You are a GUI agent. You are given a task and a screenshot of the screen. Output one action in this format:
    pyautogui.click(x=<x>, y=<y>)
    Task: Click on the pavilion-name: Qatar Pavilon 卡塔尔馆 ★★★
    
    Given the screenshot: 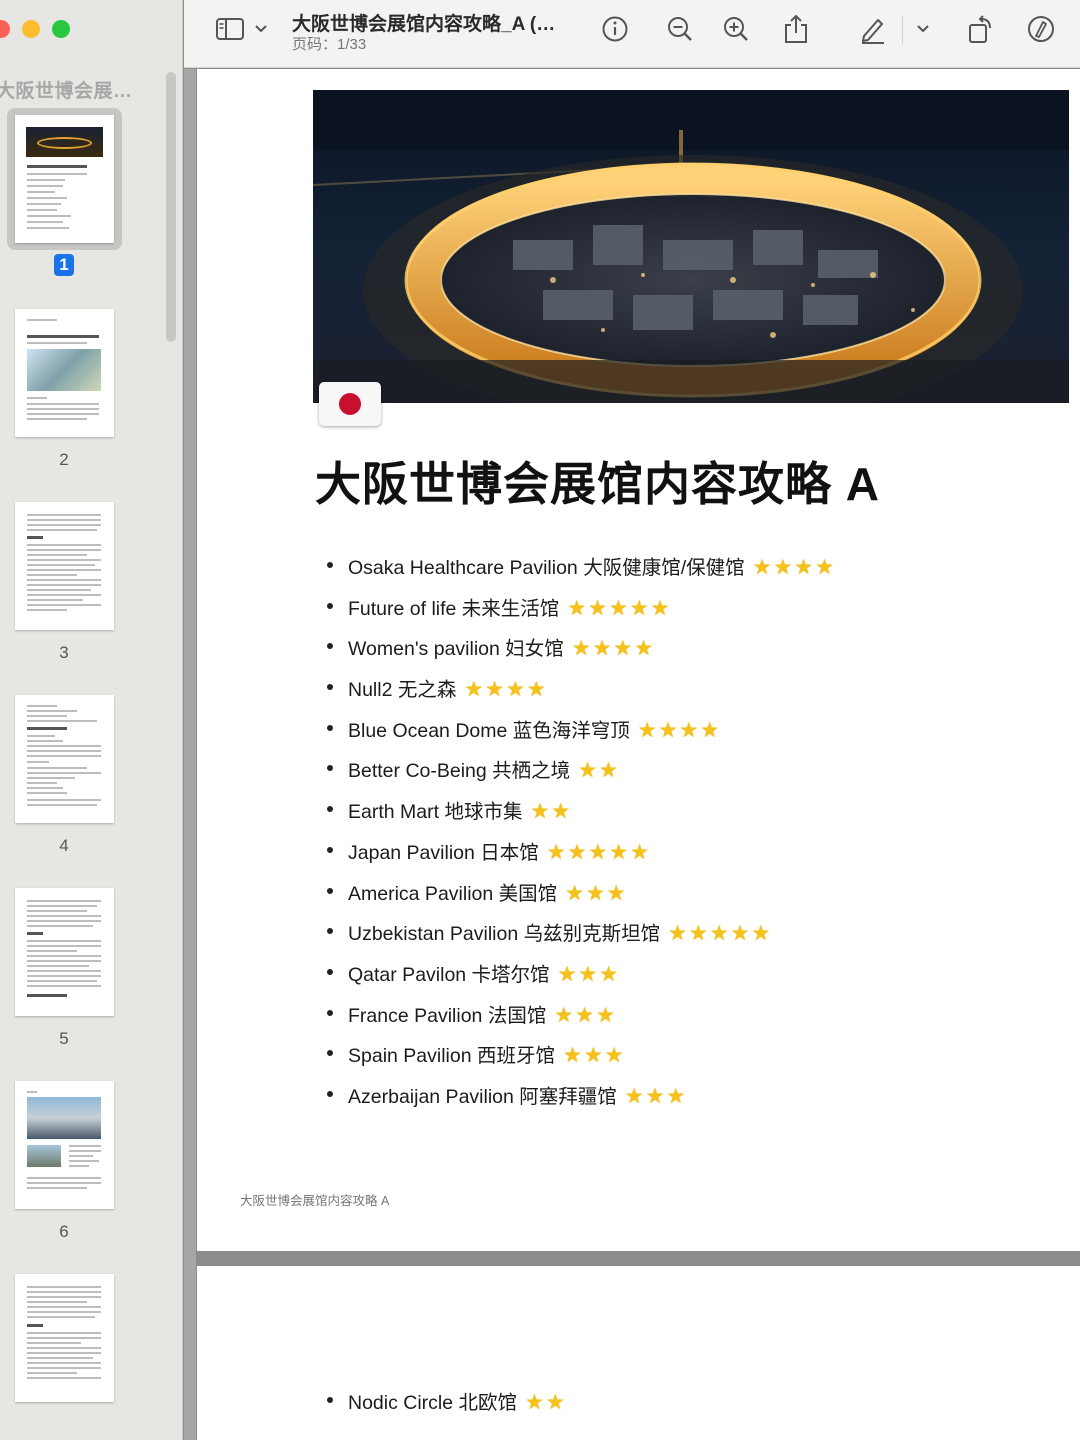 What is the action you would take?
    pyautogui.click(x=484, y=974)
    